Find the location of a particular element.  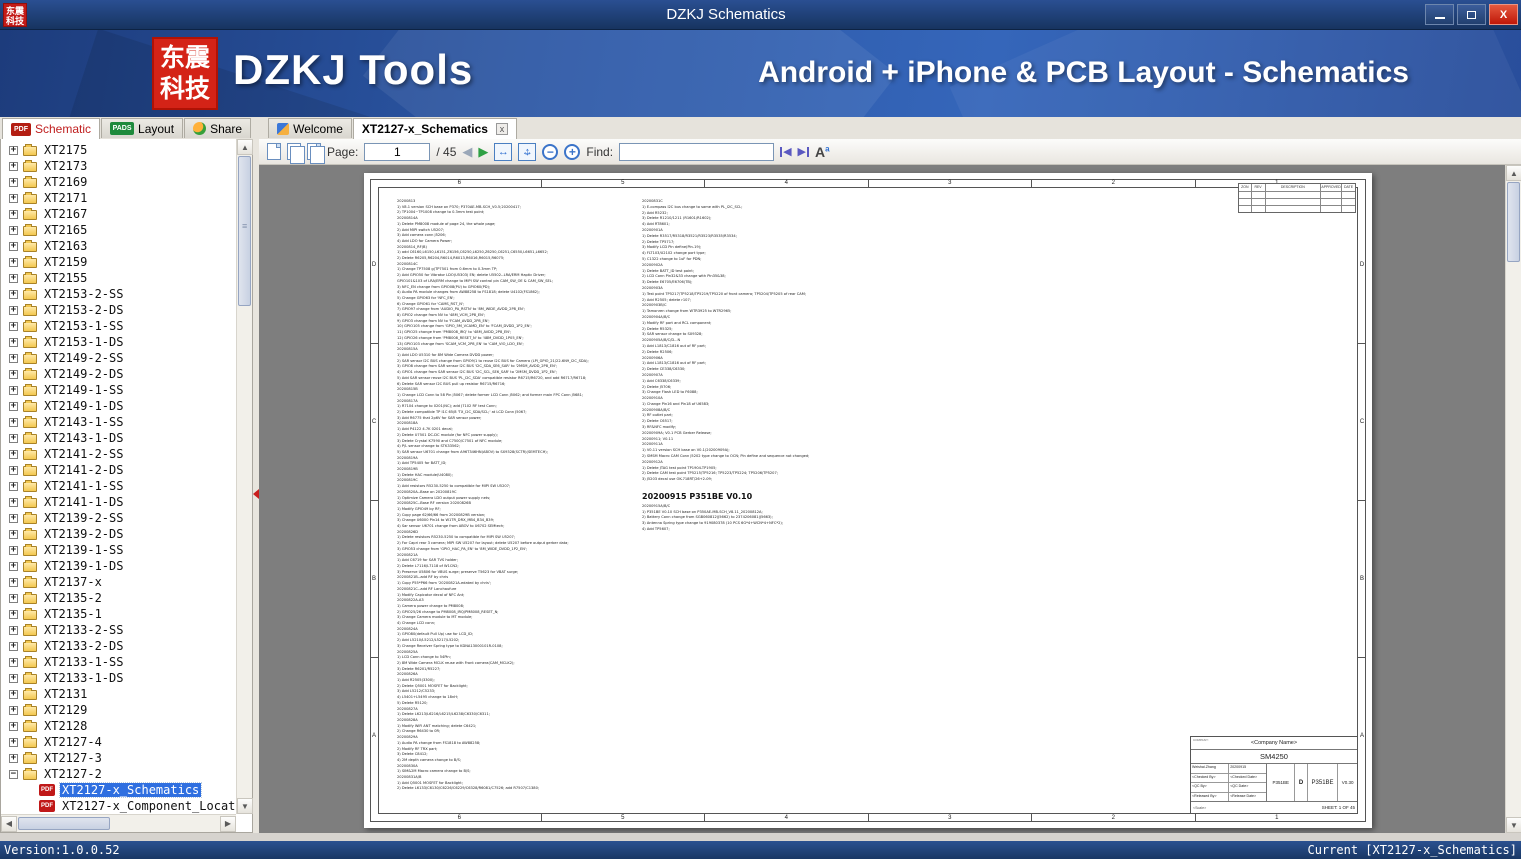

sidebar-folder-item: + XT2141-2-SS is located at coordinates (118, 454).